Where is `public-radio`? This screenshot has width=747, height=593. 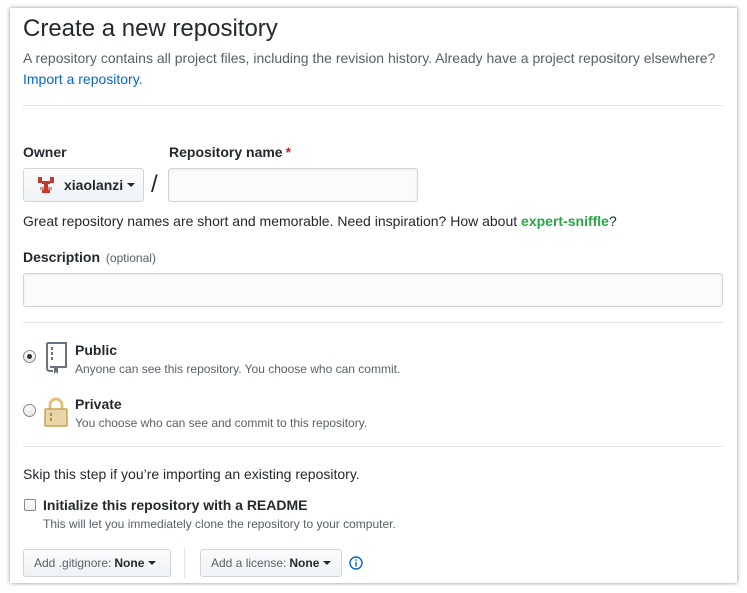 public-radio is located at coordinates (29, 356).